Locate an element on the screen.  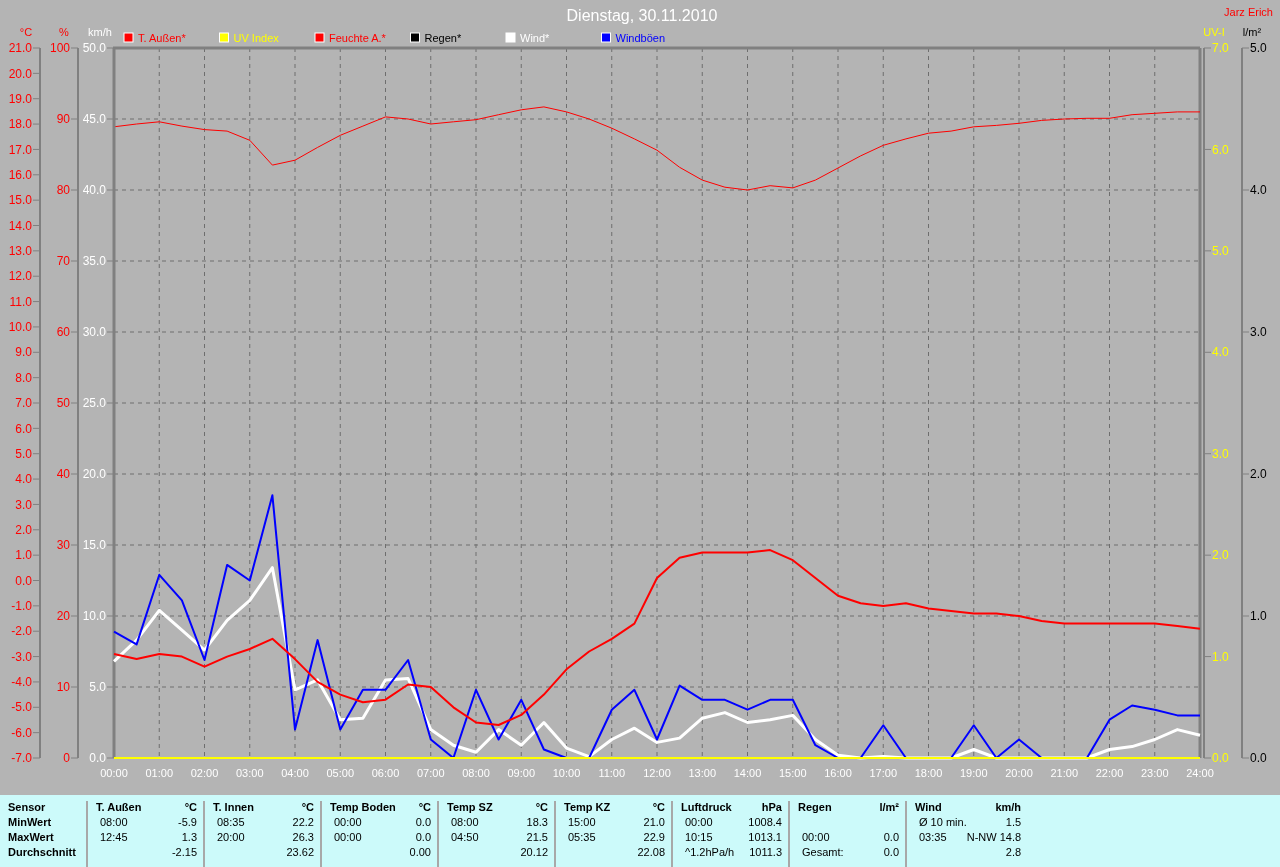
axis-tick-label: 40.0 is located at coordinates (94, 190).